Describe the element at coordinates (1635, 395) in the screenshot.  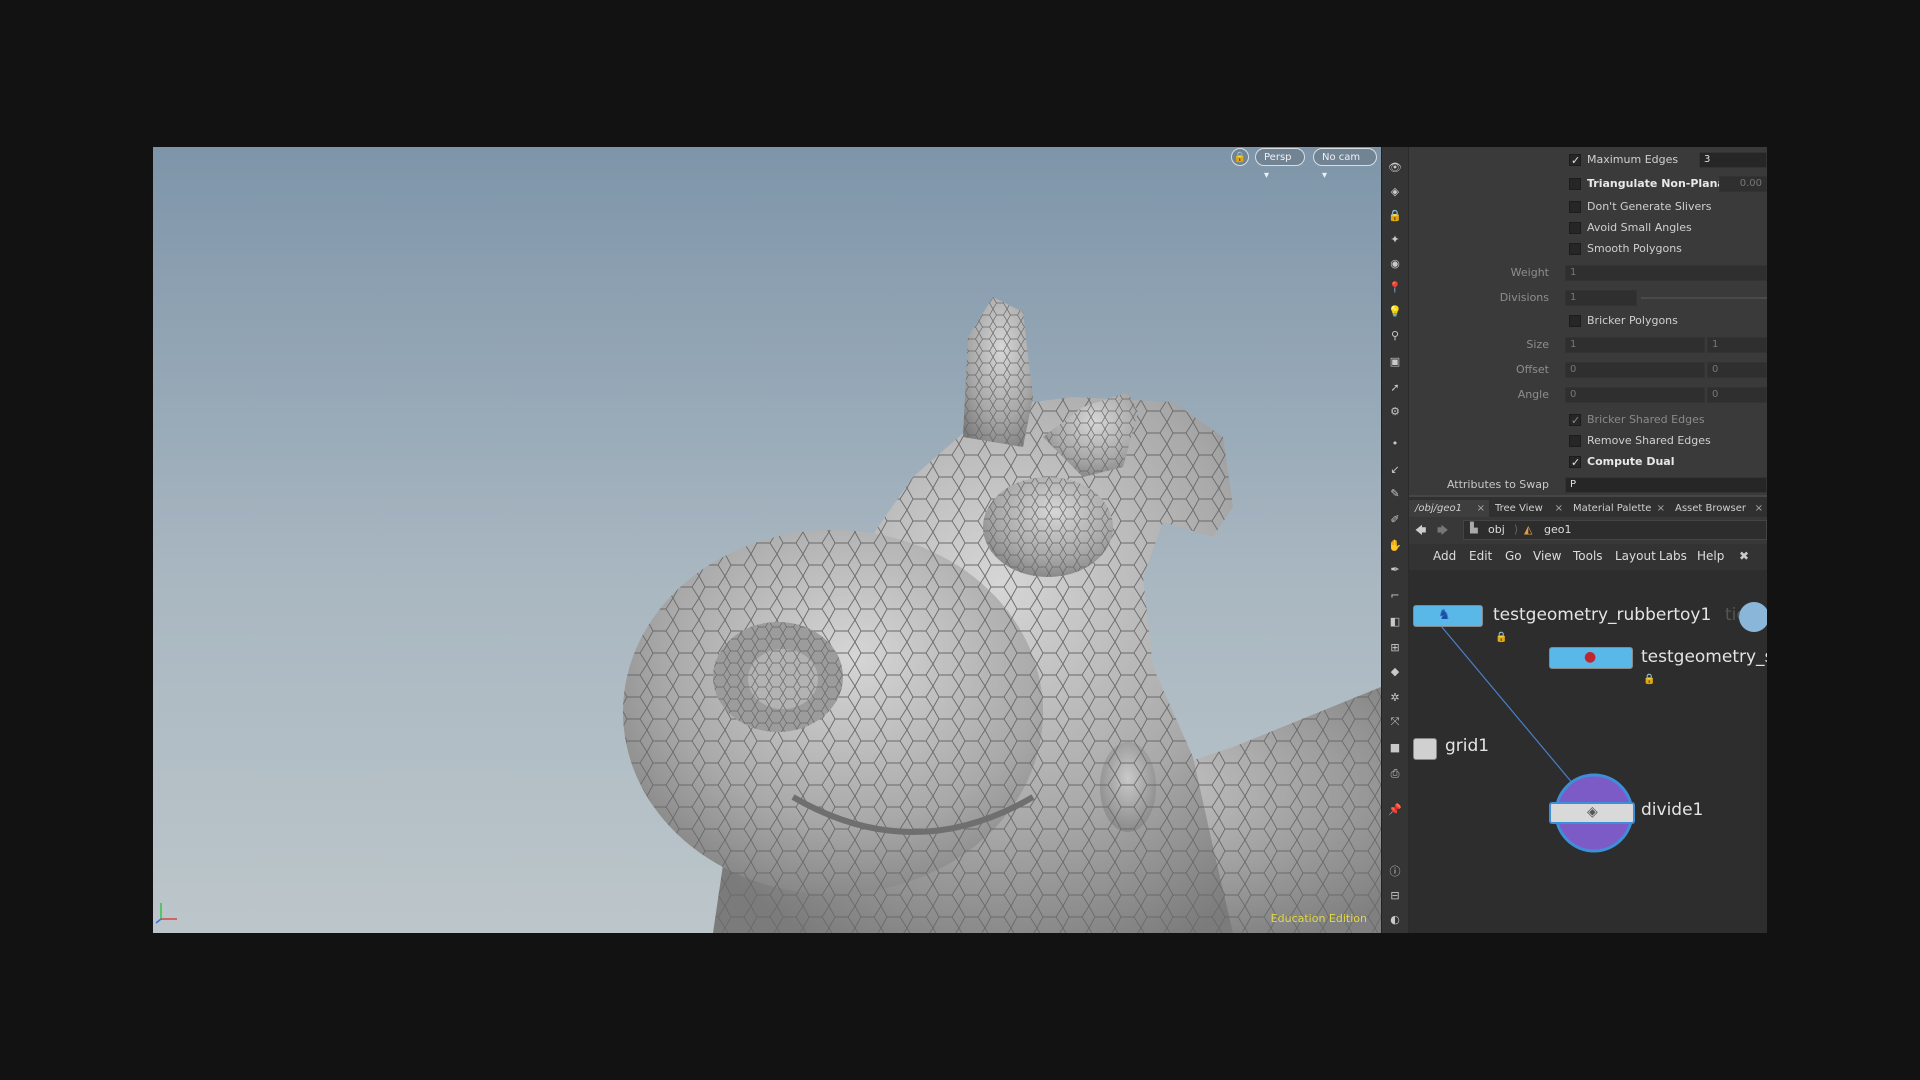
I see `angle-x-field: 0` at that location.